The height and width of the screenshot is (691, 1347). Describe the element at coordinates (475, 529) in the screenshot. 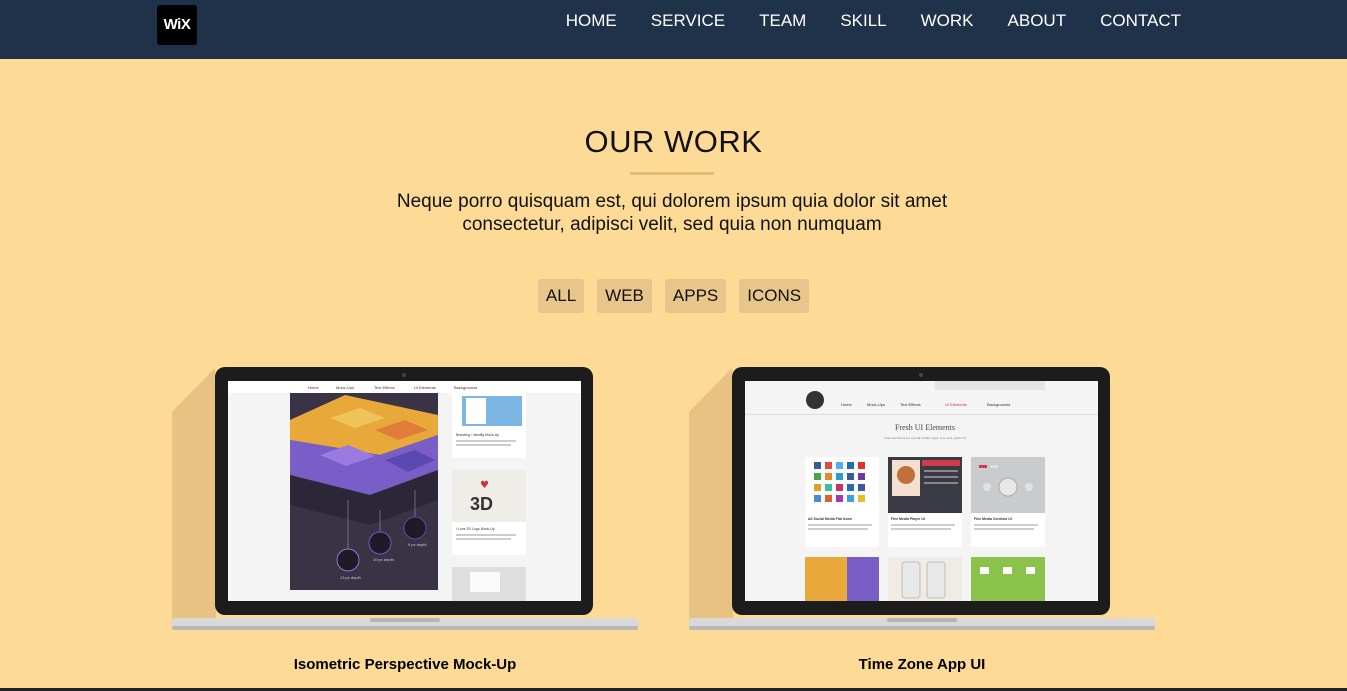

I see `side-card-title: I Love 3D Logo Mock-Up` at that location.